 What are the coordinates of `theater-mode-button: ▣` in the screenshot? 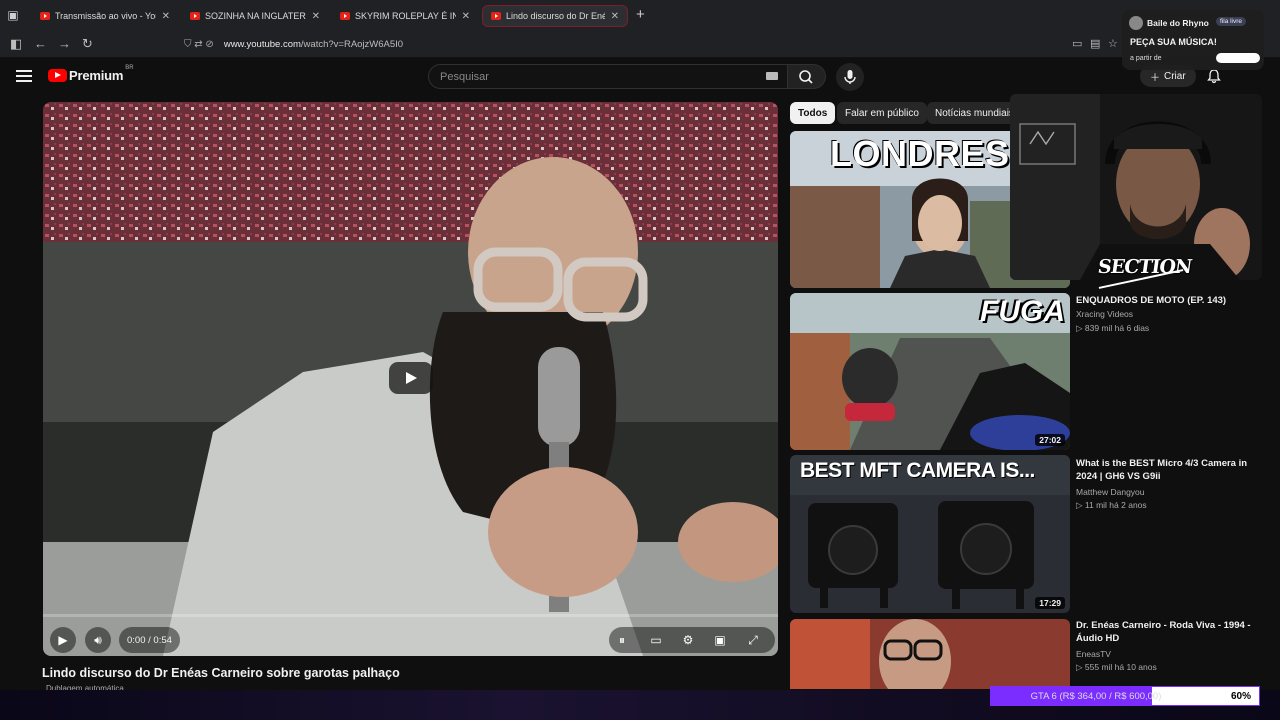 It's located at (720, 640).